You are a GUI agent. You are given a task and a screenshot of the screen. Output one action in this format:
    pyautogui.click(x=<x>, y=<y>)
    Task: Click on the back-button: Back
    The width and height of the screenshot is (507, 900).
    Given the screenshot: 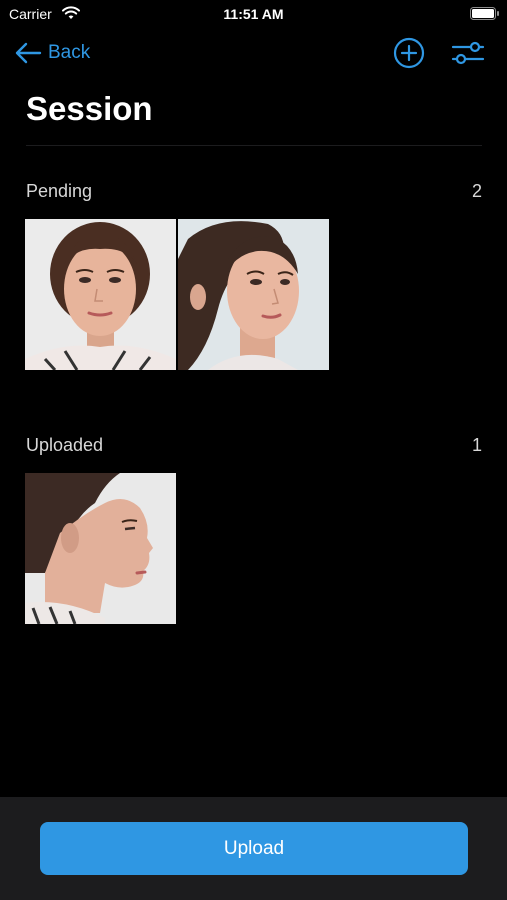 What is the action you would take?
    pyautogui.click(x=52, y=53)
    